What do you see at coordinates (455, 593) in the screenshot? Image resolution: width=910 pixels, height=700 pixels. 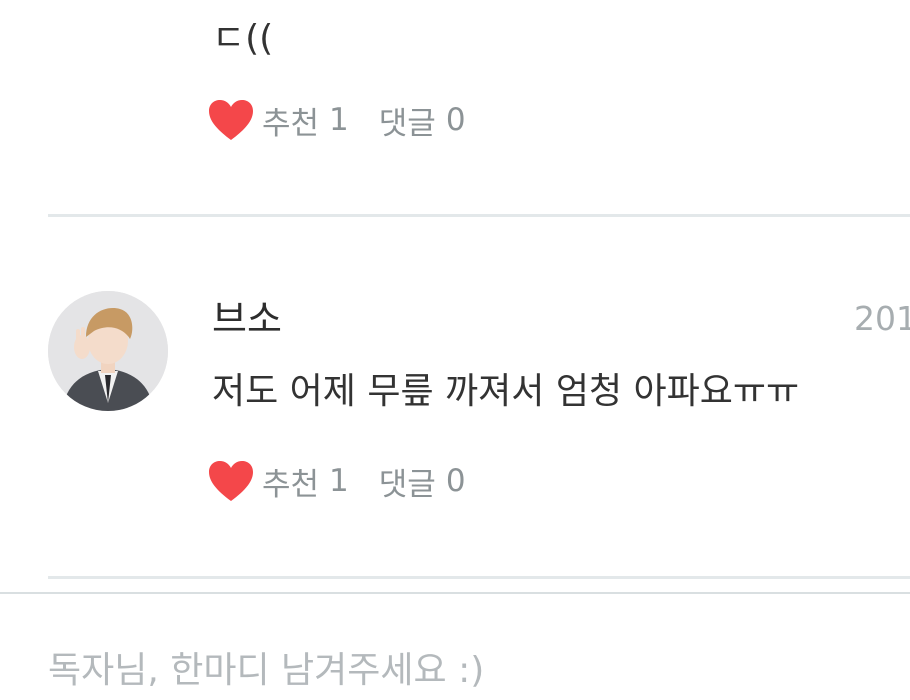 I see `section-divider` at bounding box center [455, 593].